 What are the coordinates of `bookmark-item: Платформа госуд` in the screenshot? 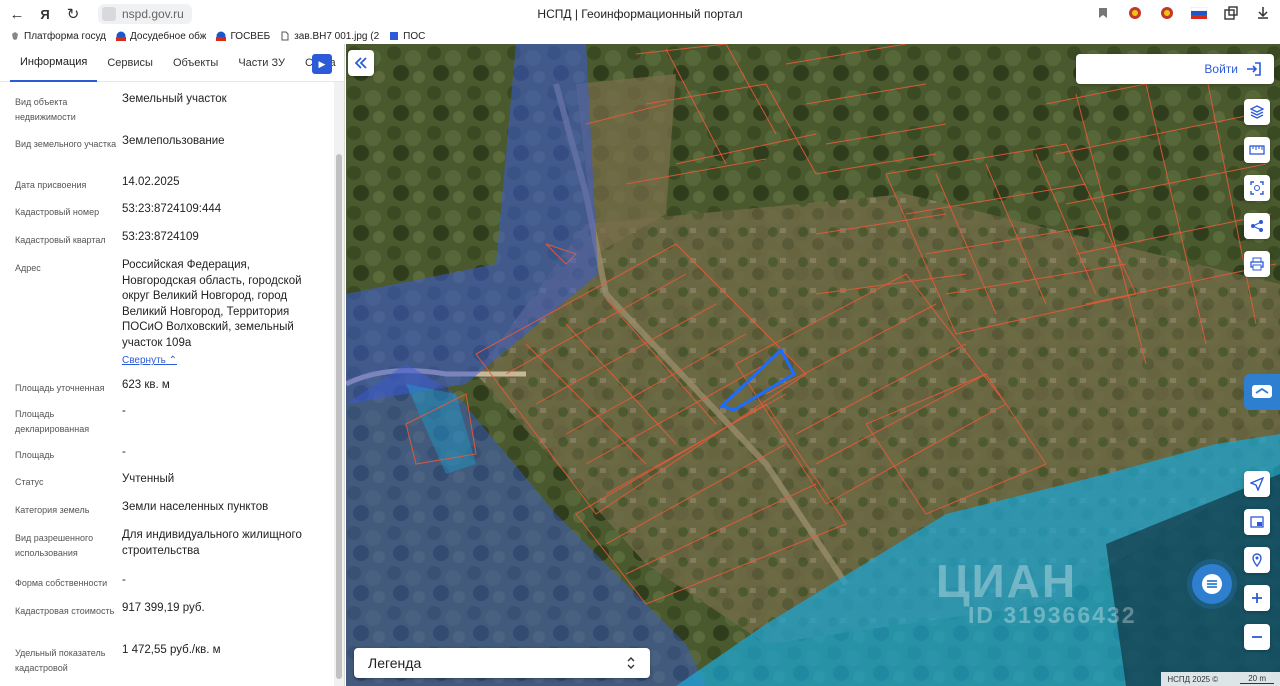 It's located at (58, 36).